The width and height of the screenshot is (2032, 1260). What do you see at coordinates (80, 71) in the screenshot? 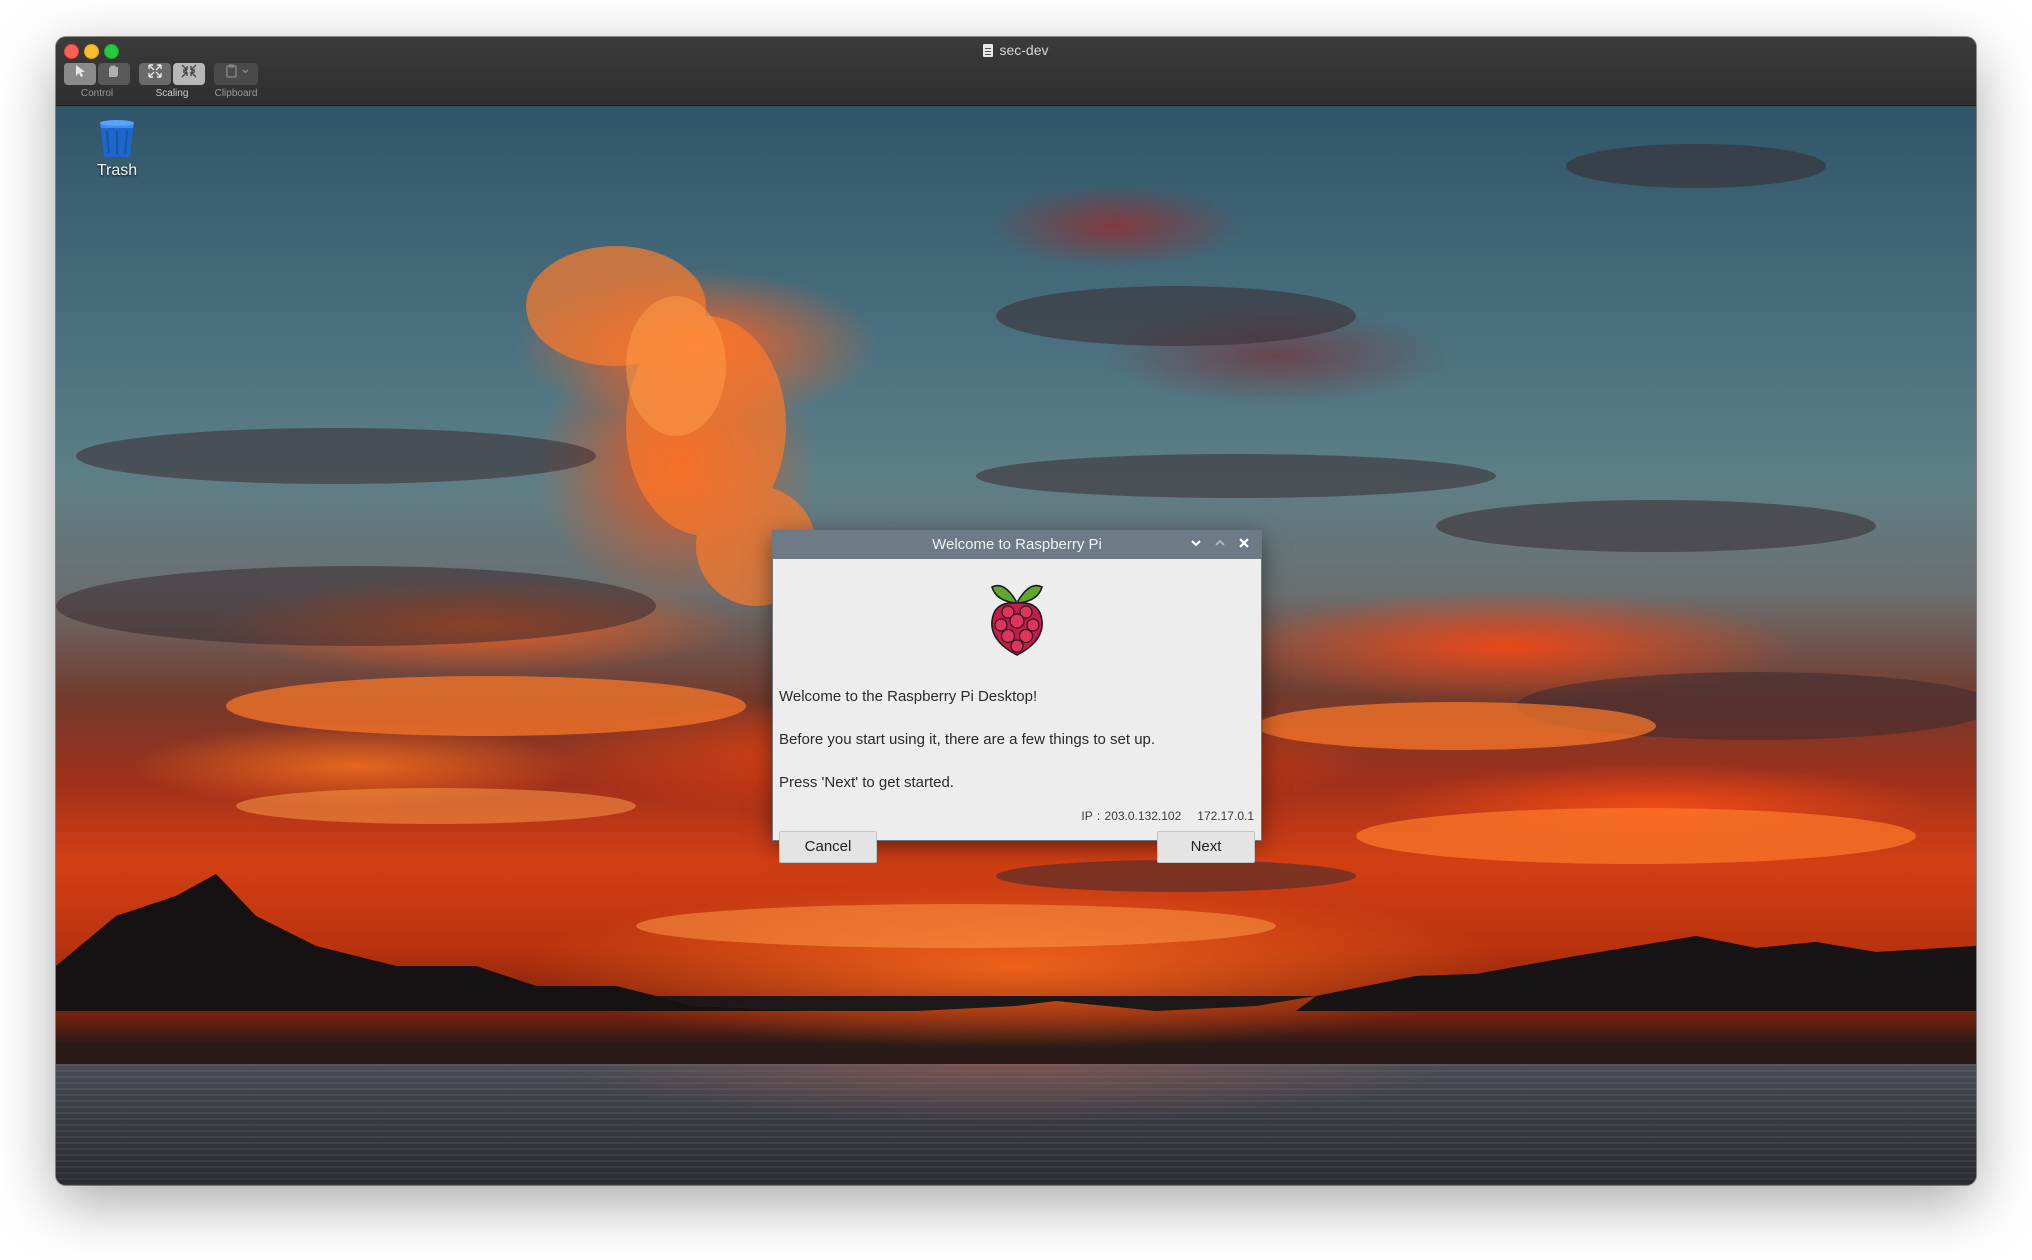
I see `pointer-icon` at bounding box center [80, 71].